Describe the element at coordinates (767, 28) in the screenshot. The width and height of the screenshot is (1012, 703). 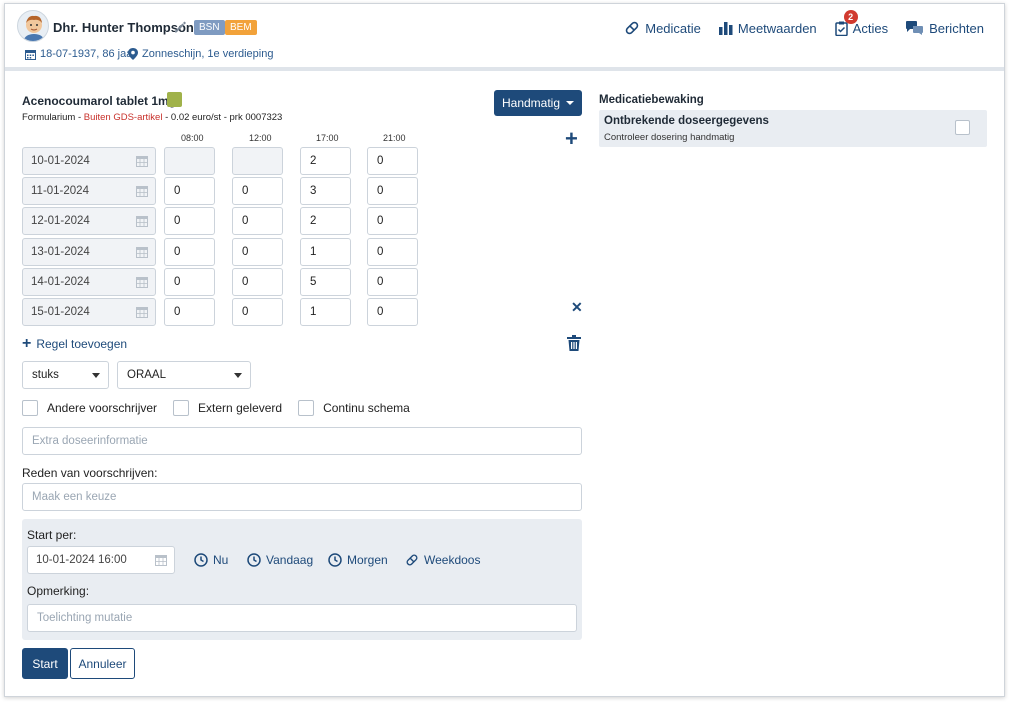
I see `nav-meetwaarden: Meetwaarden` at that location.